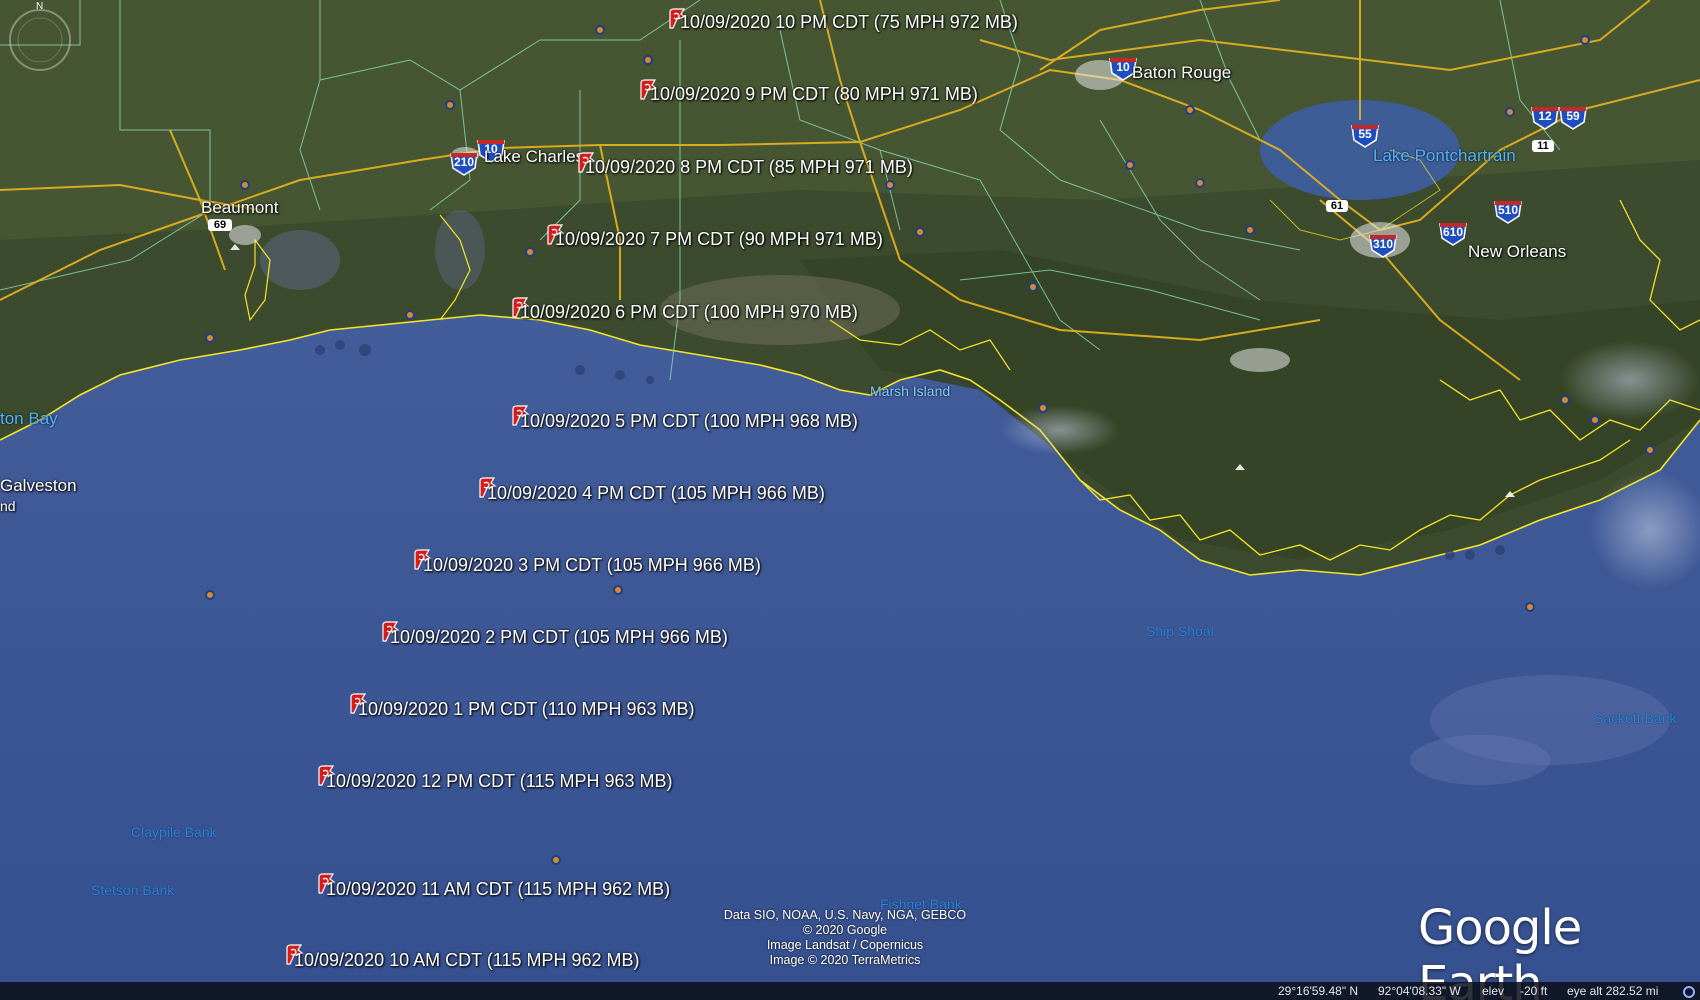 The image size is (1700, 1000). What do you see at coordinates (499, 781) in the screenshot?
I see `track-label: 10/09/2020 12 PM CDT (115 MPH 963 MB)` at bounding box center [499, 781].